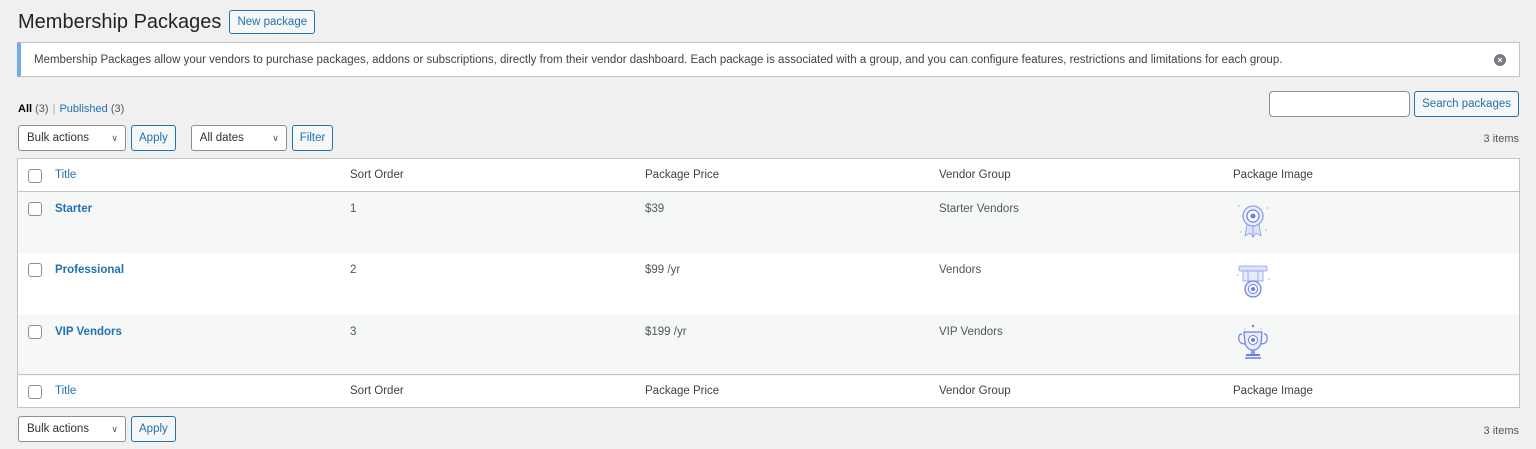 This screenshot has width=1536, height=449. Describe the element at coordinates (42, 109) in the screenshot. I see `filter-all-count: (3)` at that location.